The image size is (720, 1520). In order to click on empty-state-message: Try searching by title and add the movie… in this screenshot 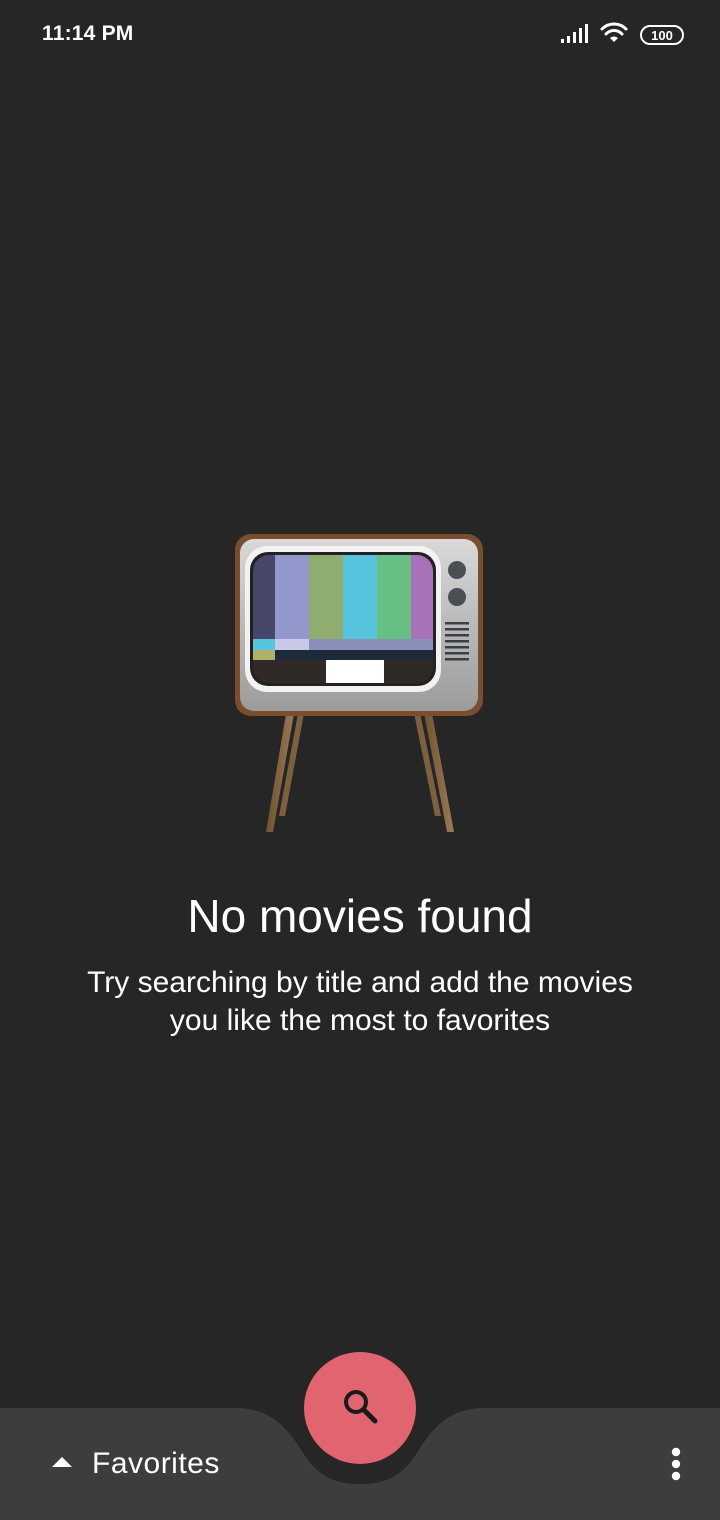, I will do `click(360, 1001)`.